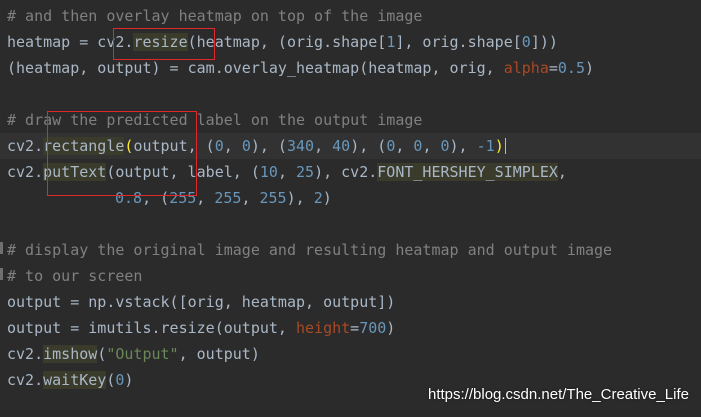 The height and width of the screenshot is (417, 701). Describe the element at coordinates (318, 198) in the screenshot. I see `code-token: 2` at that location.